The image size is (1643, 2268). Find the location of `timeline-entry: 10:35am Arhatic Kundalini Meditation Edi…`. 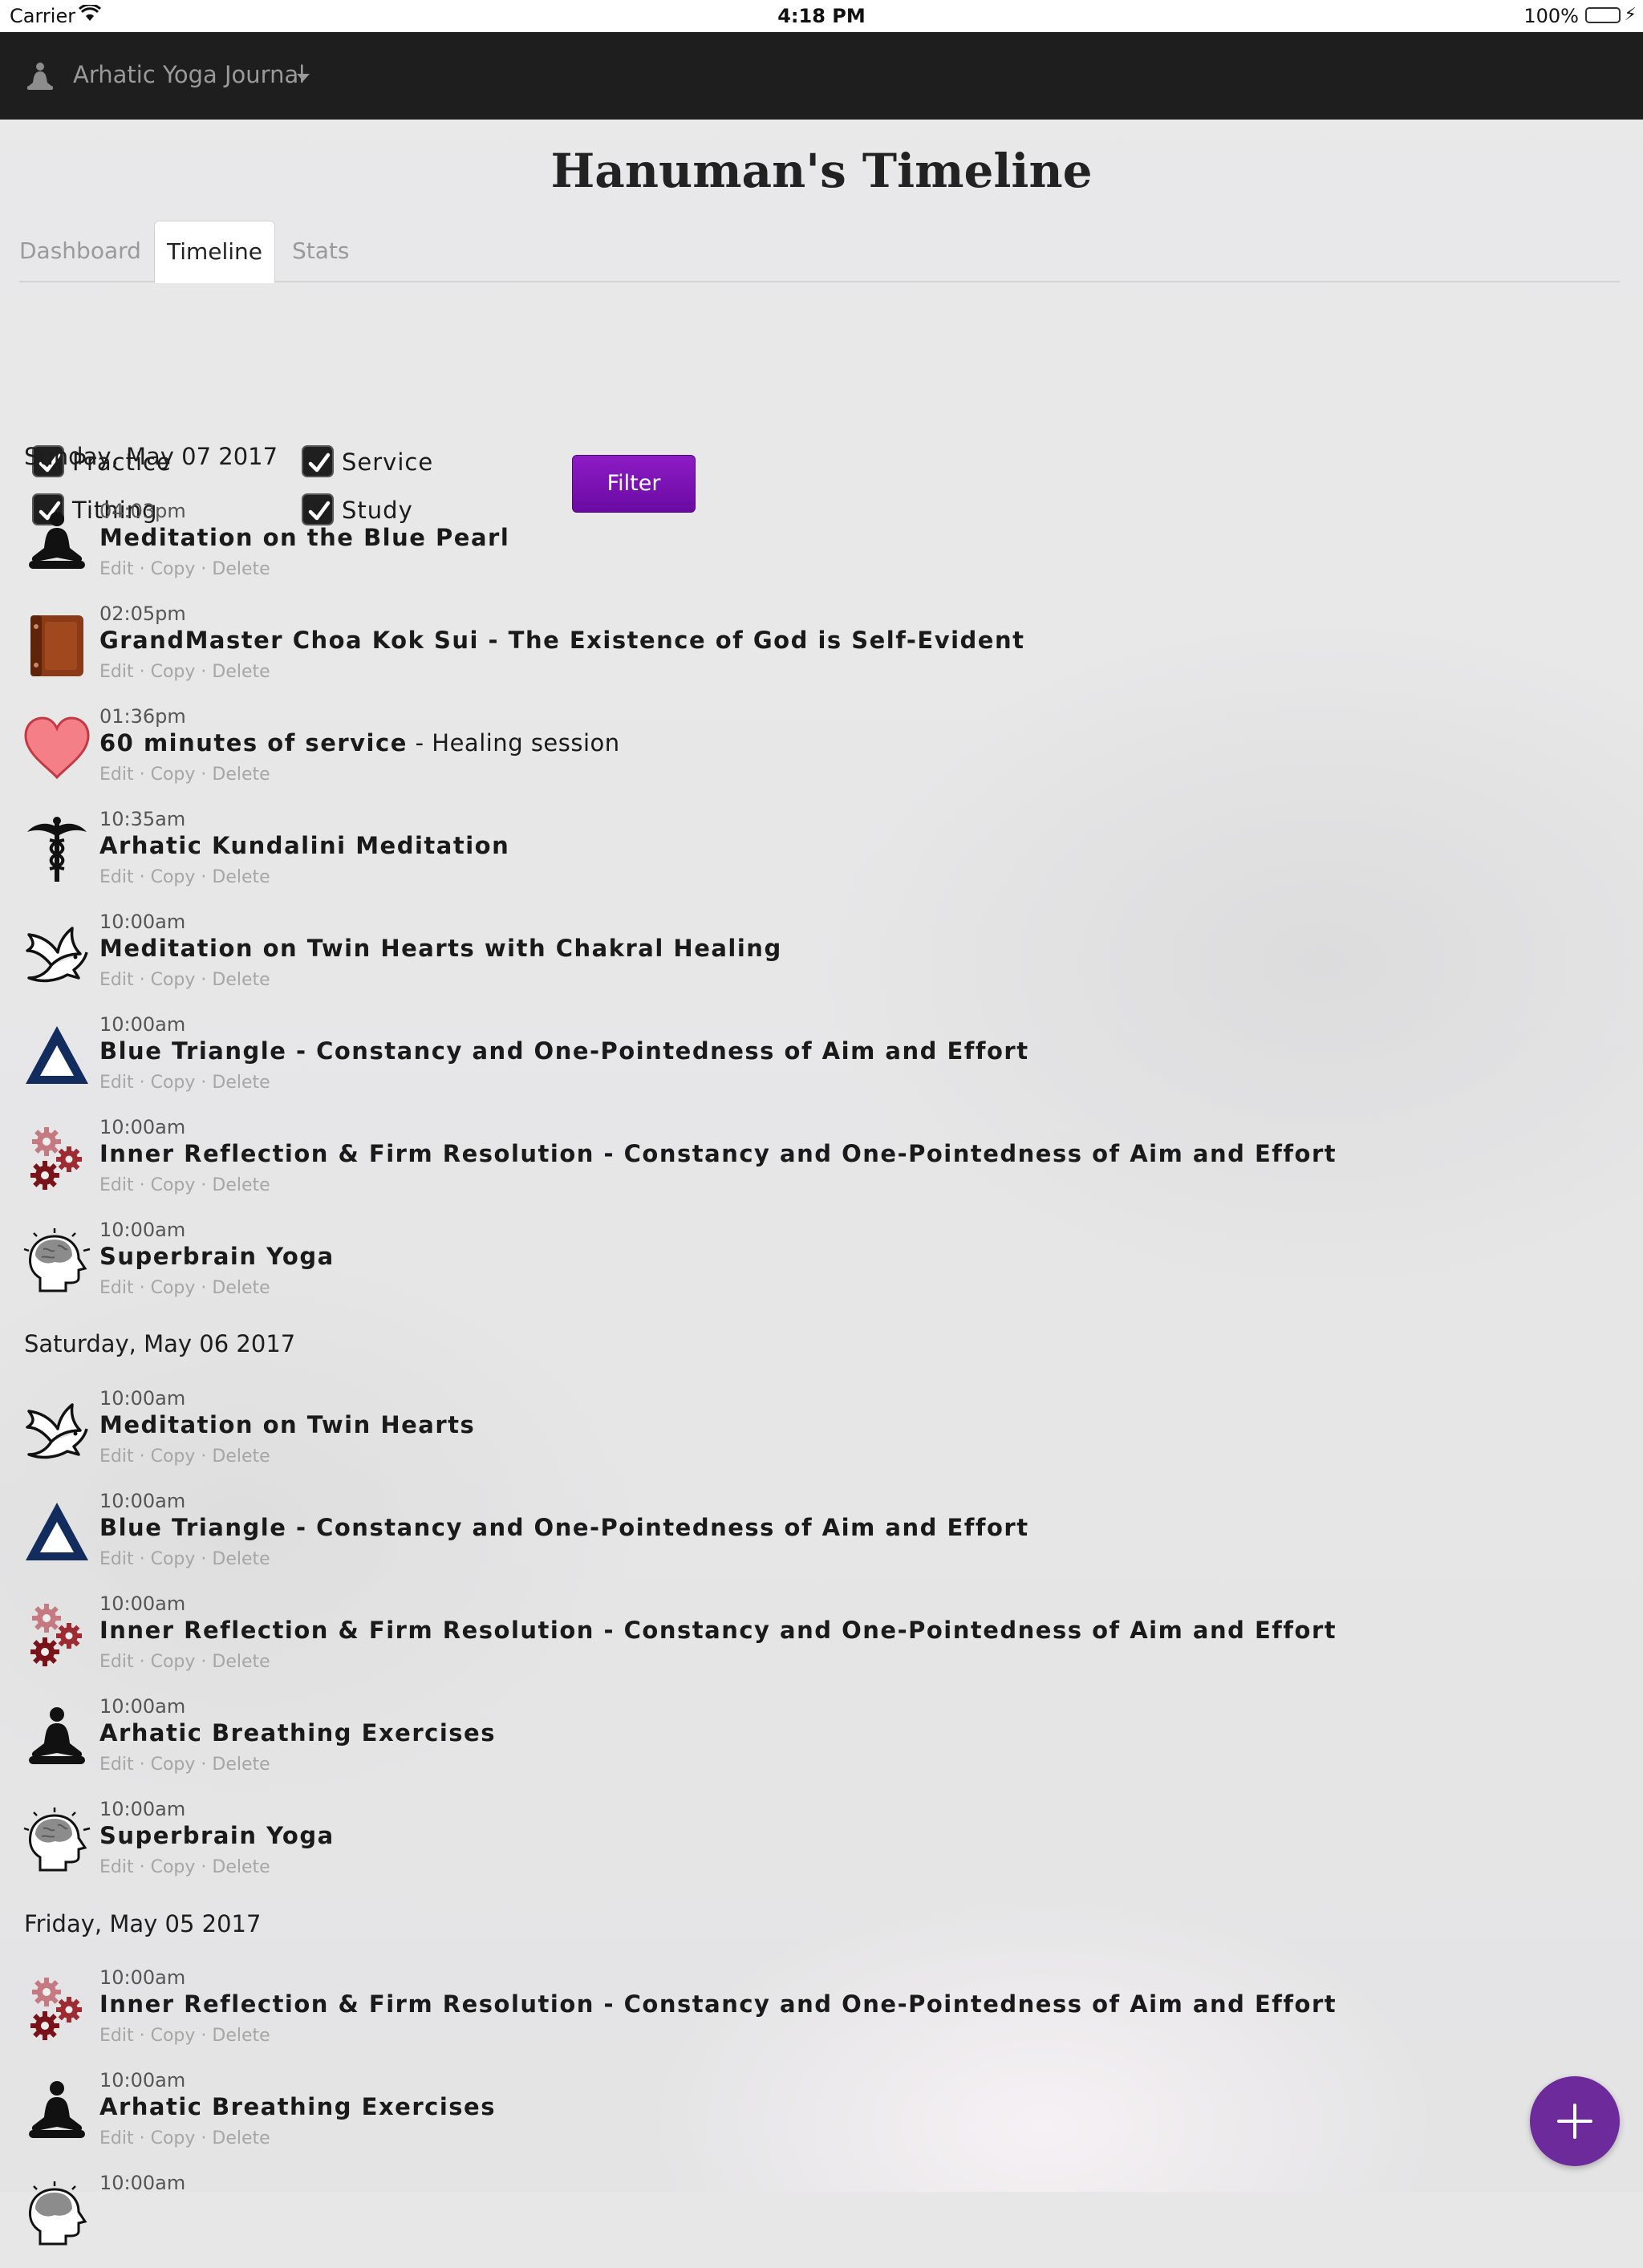

timeline-entry: 10:35am Arhatic Kundalini Meditation Edi… is located at coordinates (744, 856).